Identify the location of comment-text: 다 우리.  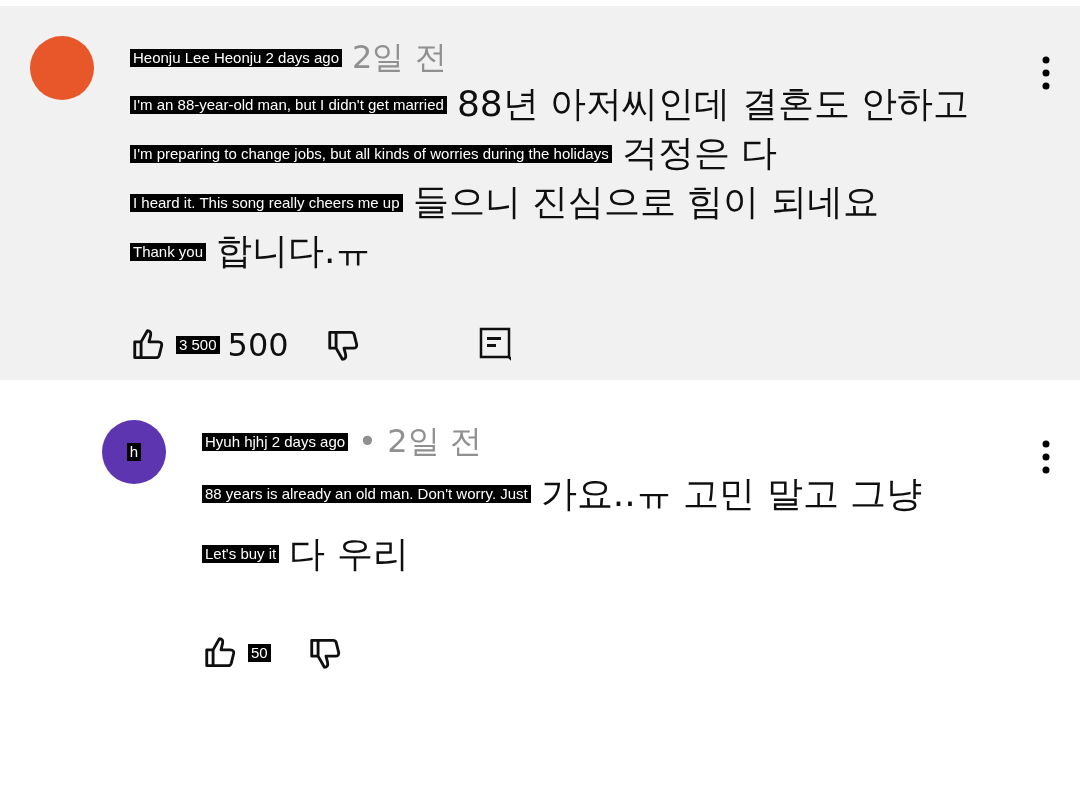
(349, 553).